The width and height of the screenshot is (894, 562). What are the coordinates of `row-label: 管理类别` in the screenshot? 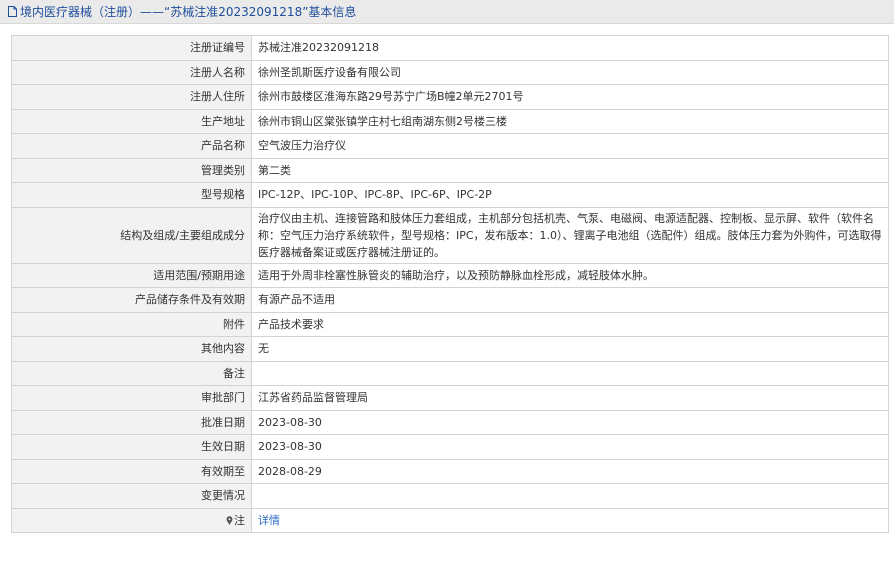 It's located at (131, 170).